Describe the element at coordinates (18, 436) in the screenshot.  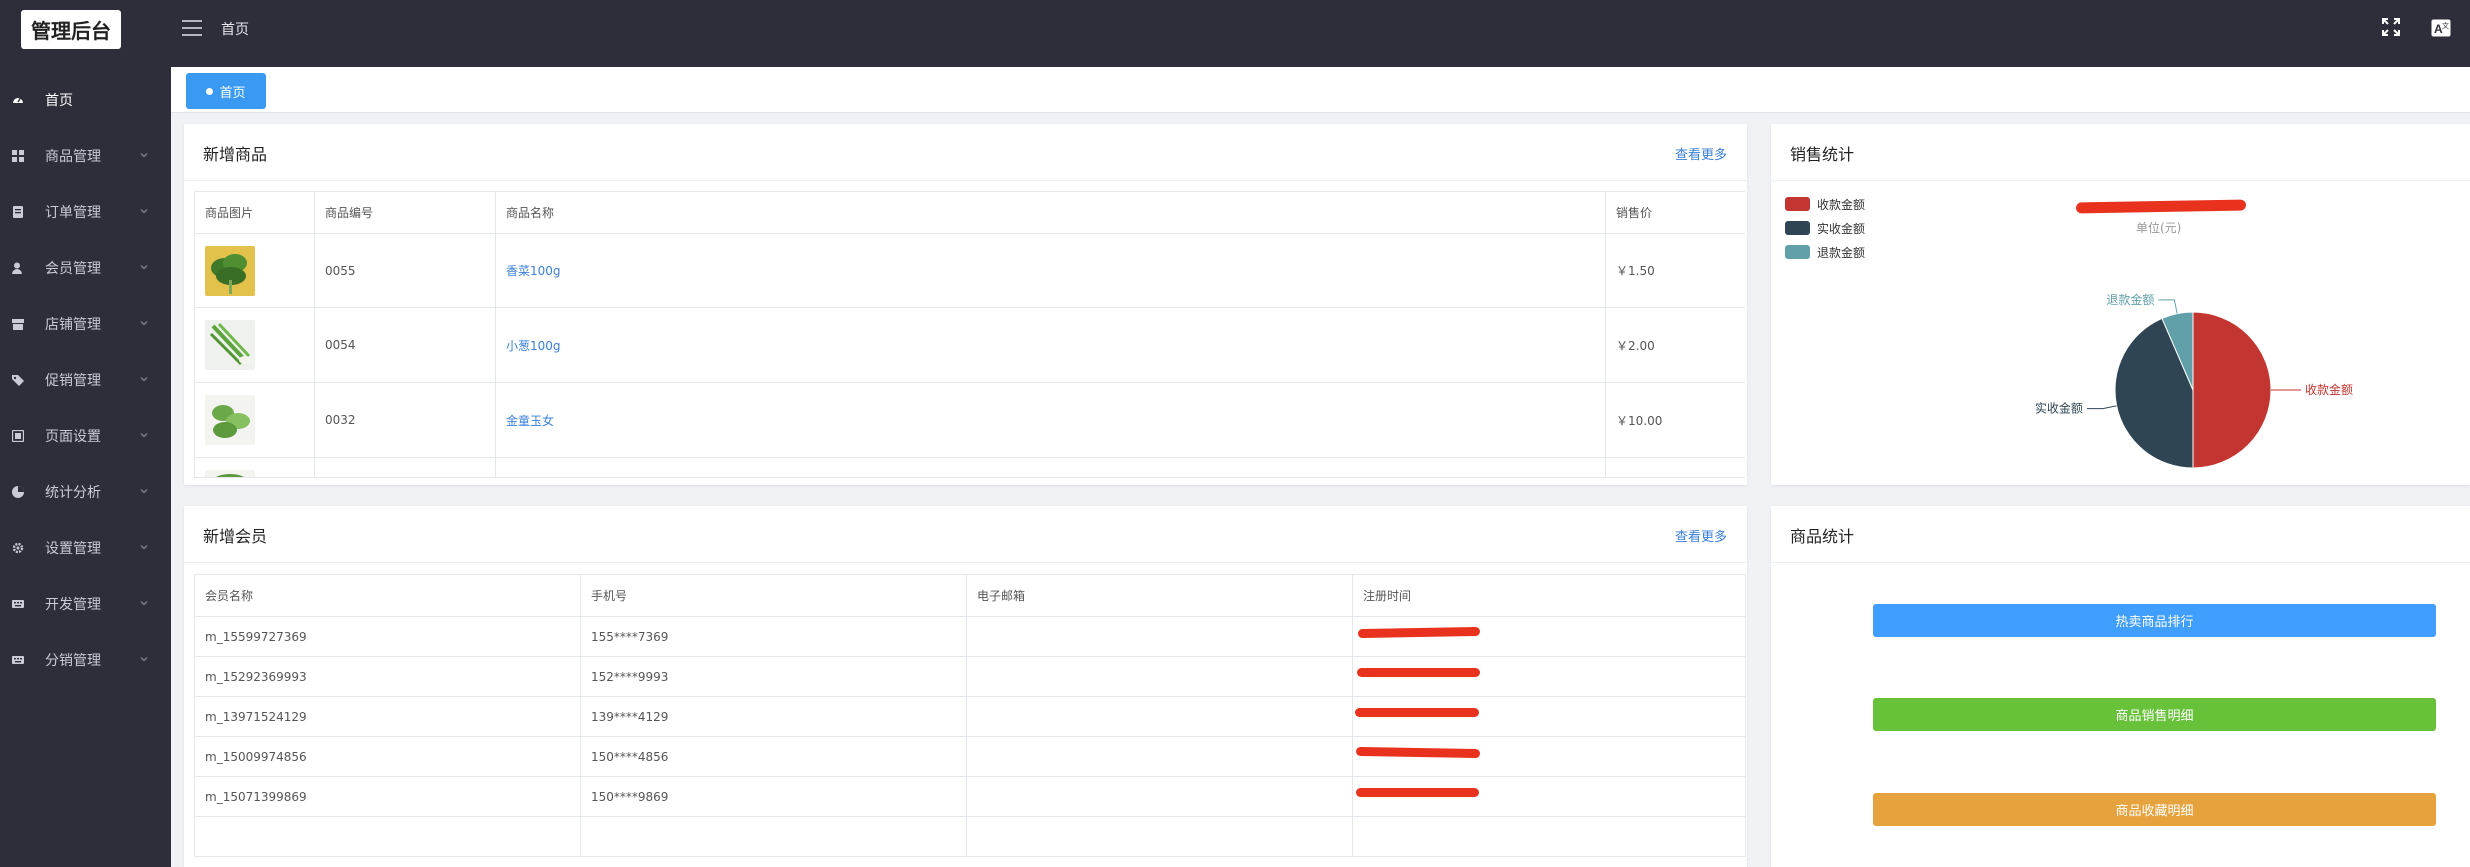
I see `page-icon` at that location.